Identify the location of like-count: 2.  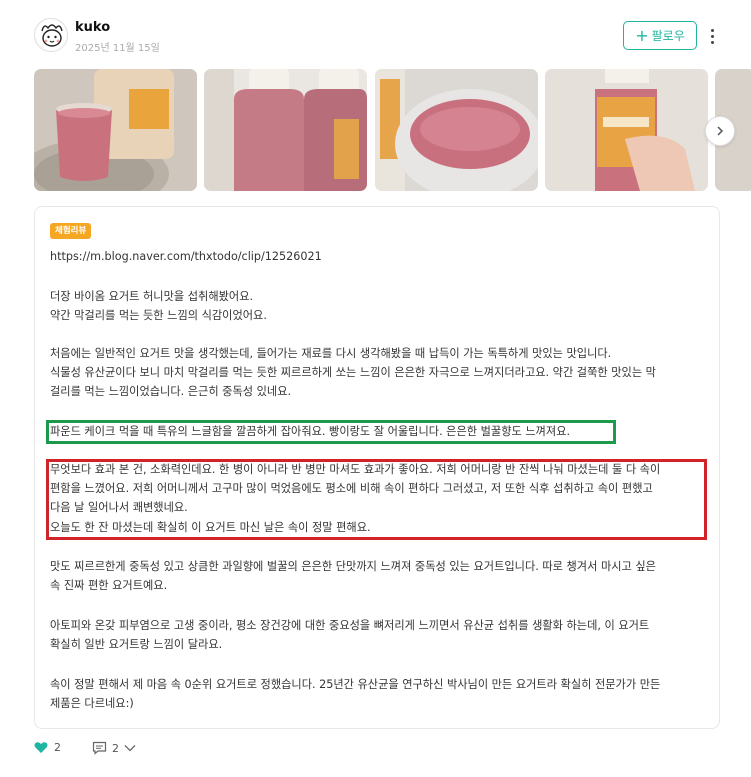
(57, 747).